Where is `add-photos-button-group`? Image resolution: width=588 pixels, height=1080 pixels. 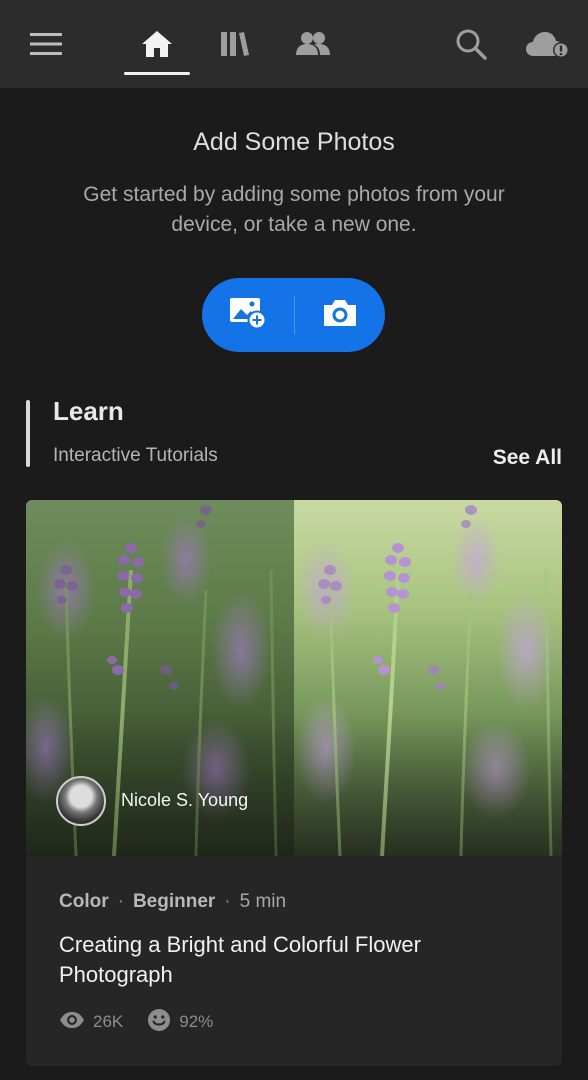
add-photos-button-group is located at coordinates (293, 315).